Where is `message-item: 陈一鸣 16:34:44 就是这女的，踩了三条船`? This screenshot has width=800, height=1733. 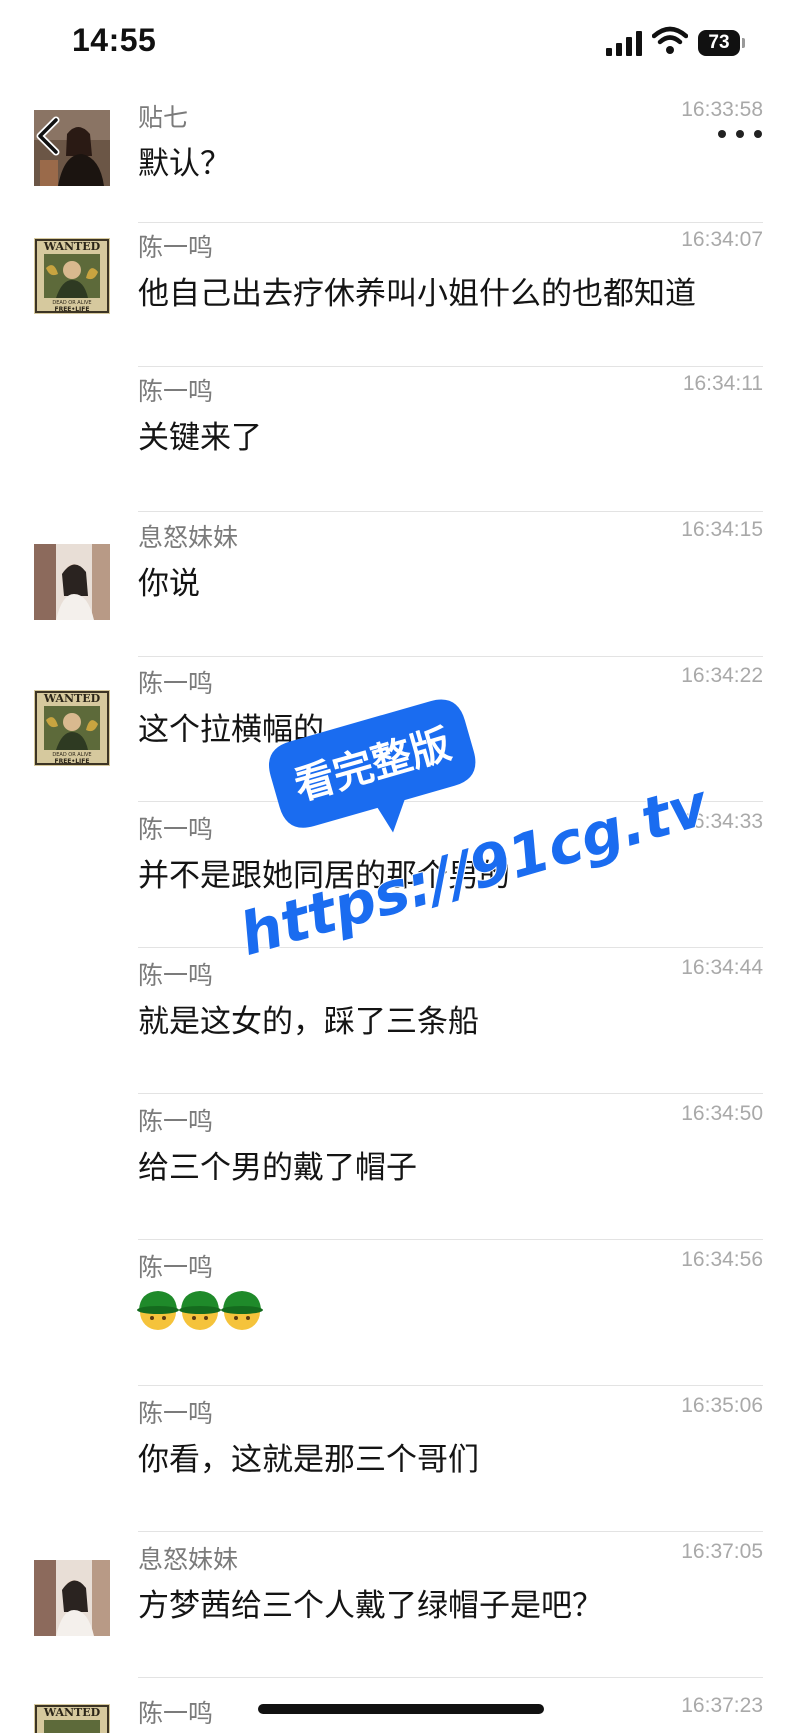 message-item: 陈一鸣 16:34:44 就是这女的，踩了三条船 is located at coordinates (400, 1025).